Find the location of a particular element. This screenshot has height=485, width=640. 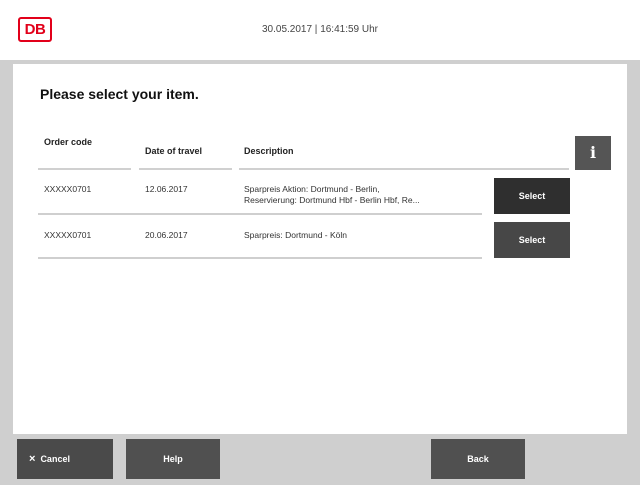

cancel-button: × Cancel is located at coordinates (65, 459).